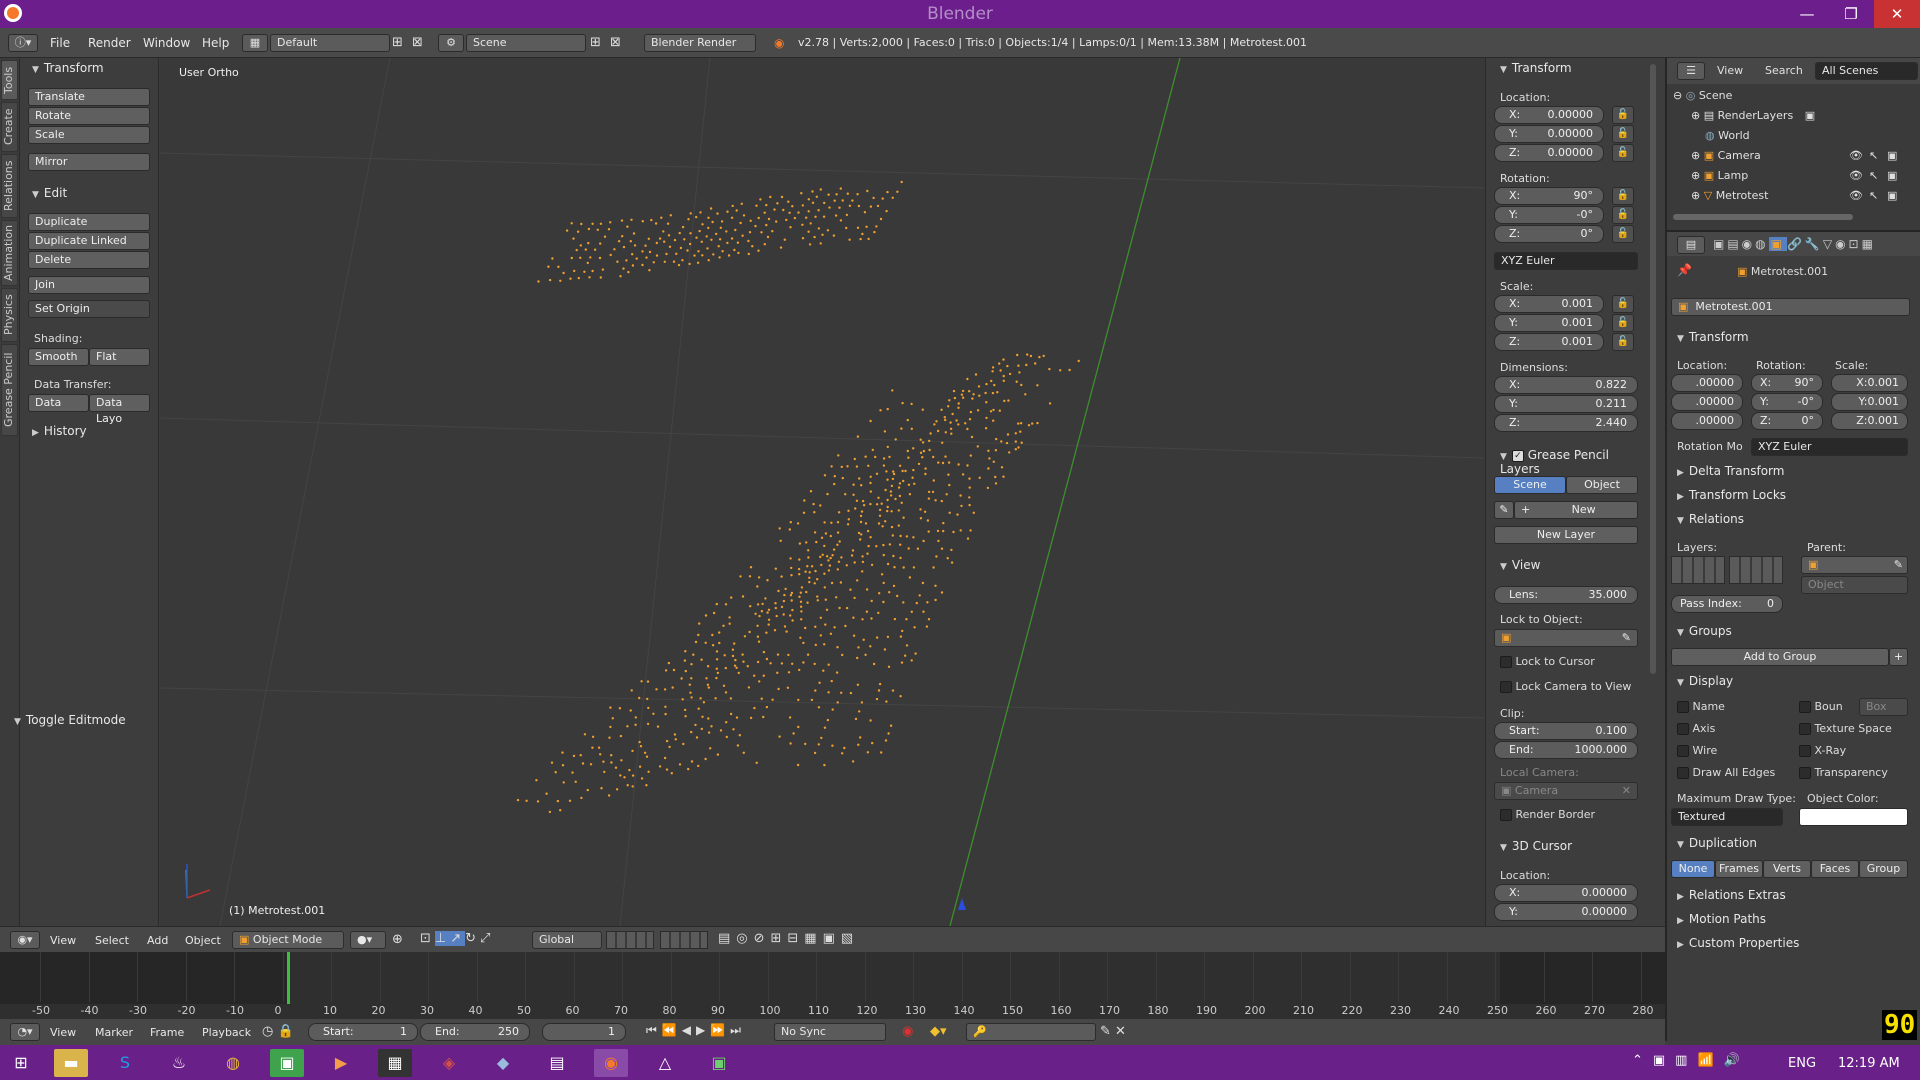 This screenshot has width=1920, height=1080. I want to click on app-archive-icon: ▤, so click(557, 1063).